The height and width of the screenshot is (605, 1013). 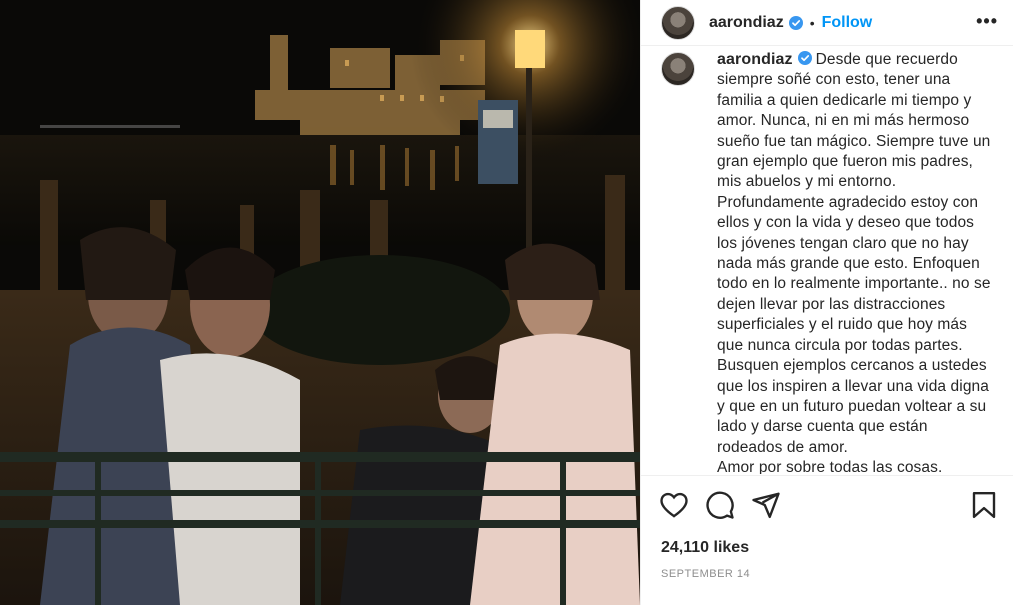 What do you see at coordinates (845, 162) in the screenshot?
I see `caption-line: gran ejemplo que fueron mis padres,` at bounding box center [845, 162].